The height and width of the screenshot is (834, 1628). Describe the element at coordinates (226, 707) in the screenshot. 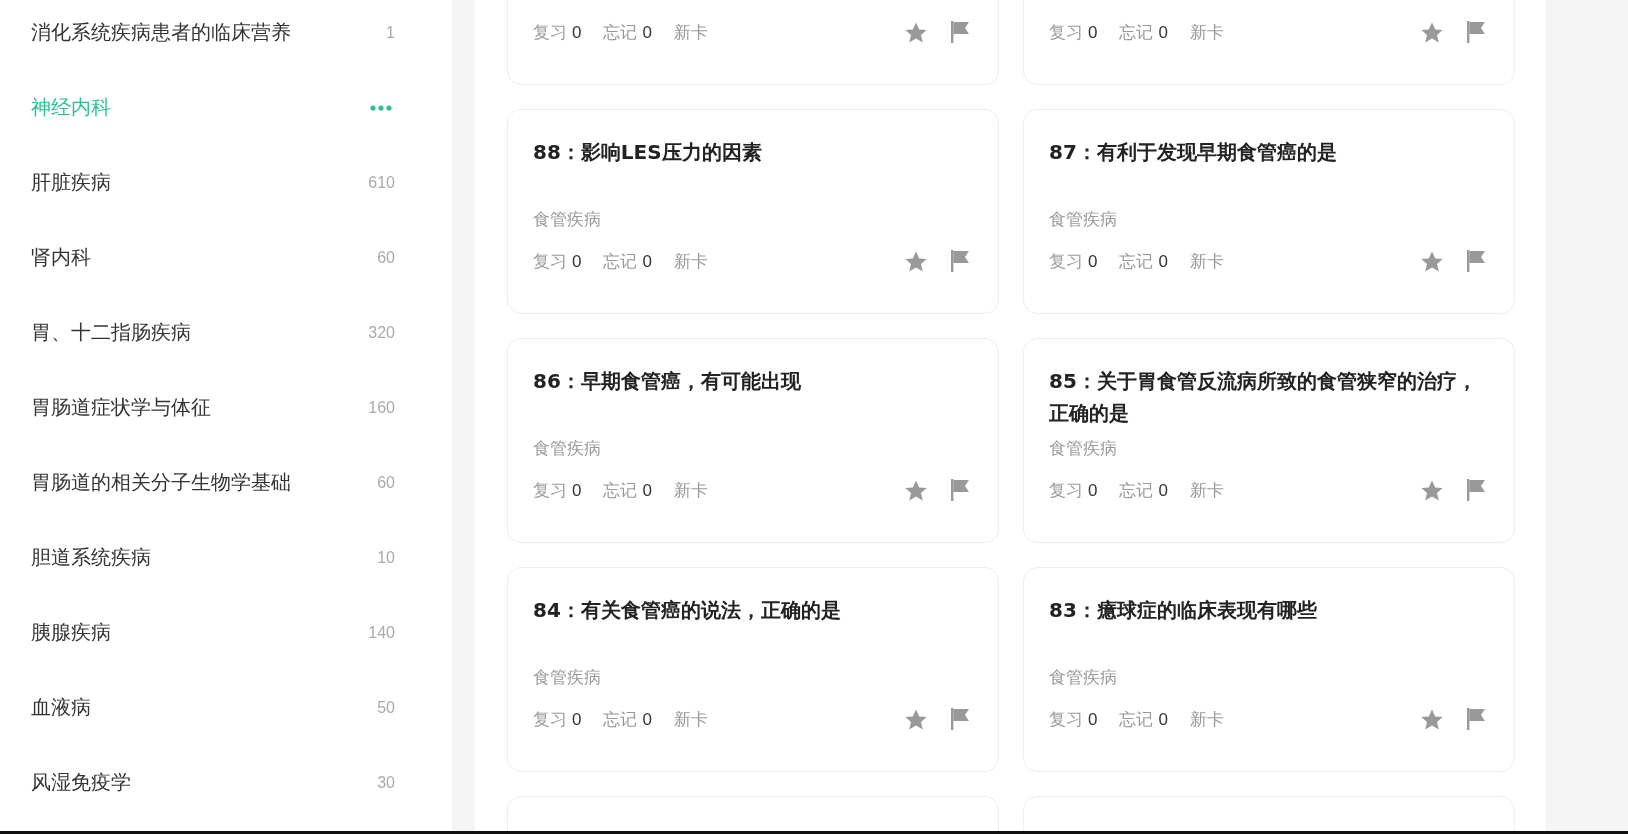

I see `sidebar-item: 血液病 50` at that location.